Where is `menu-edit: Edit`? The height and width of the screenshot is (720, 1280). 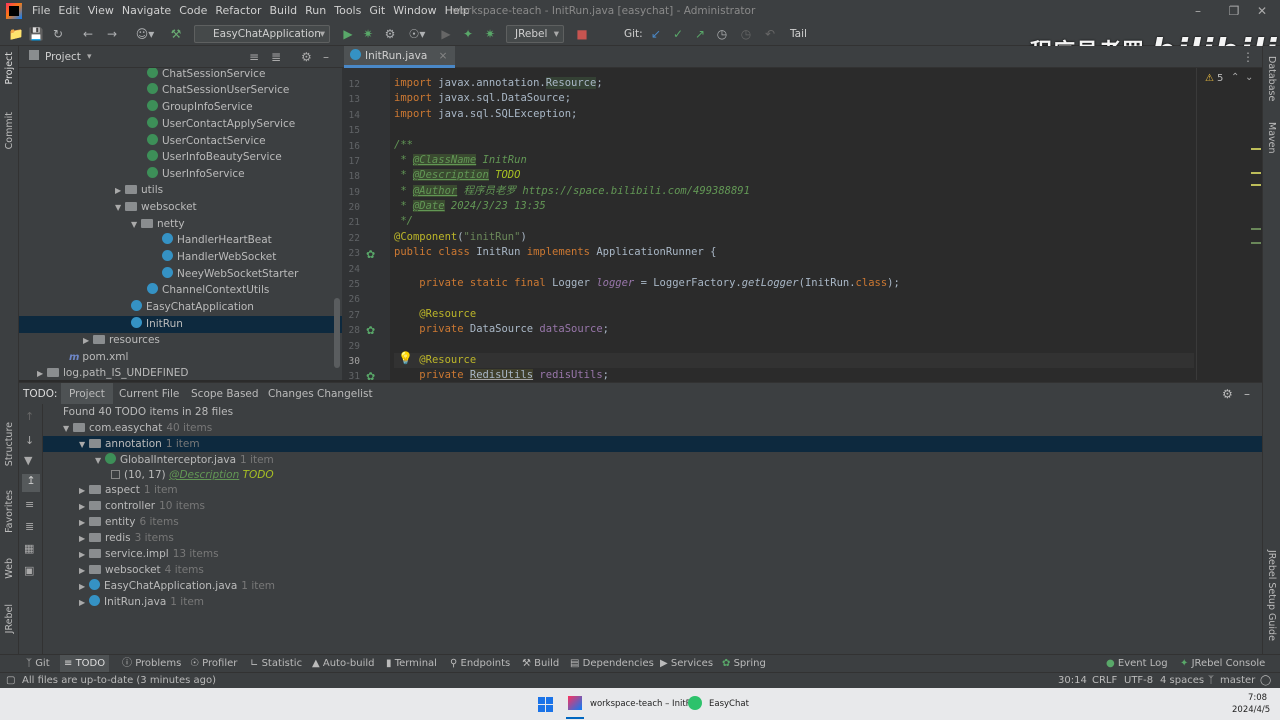 menu-edit: Edit is located at coordinates (68, 11).